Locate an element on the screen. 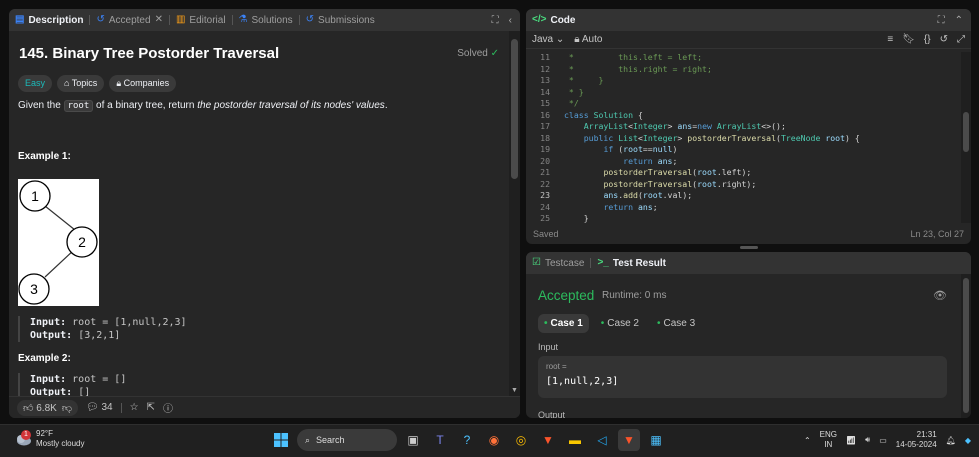  tree-node-label: 2 is located at coordinates (82, 242).